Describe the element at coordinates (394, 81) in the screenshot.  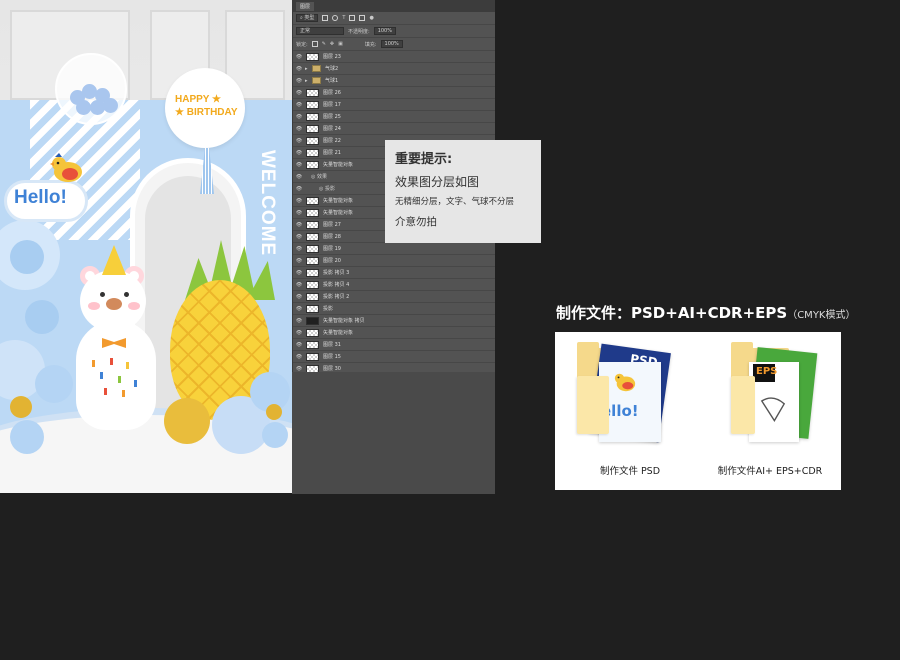
I see `layer-row: 👁 ▸ 气球1` at that location.